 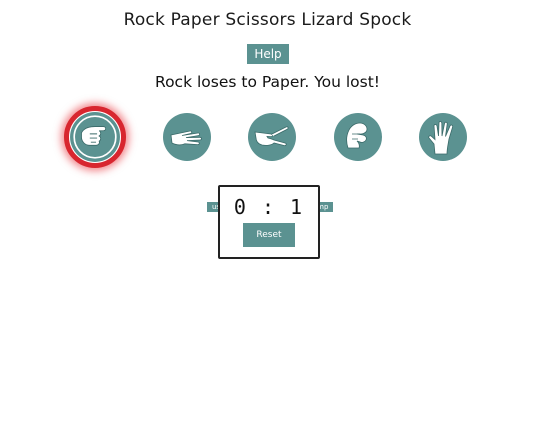 I want to click on rock-fist-icon, so click(x=95, y=137).